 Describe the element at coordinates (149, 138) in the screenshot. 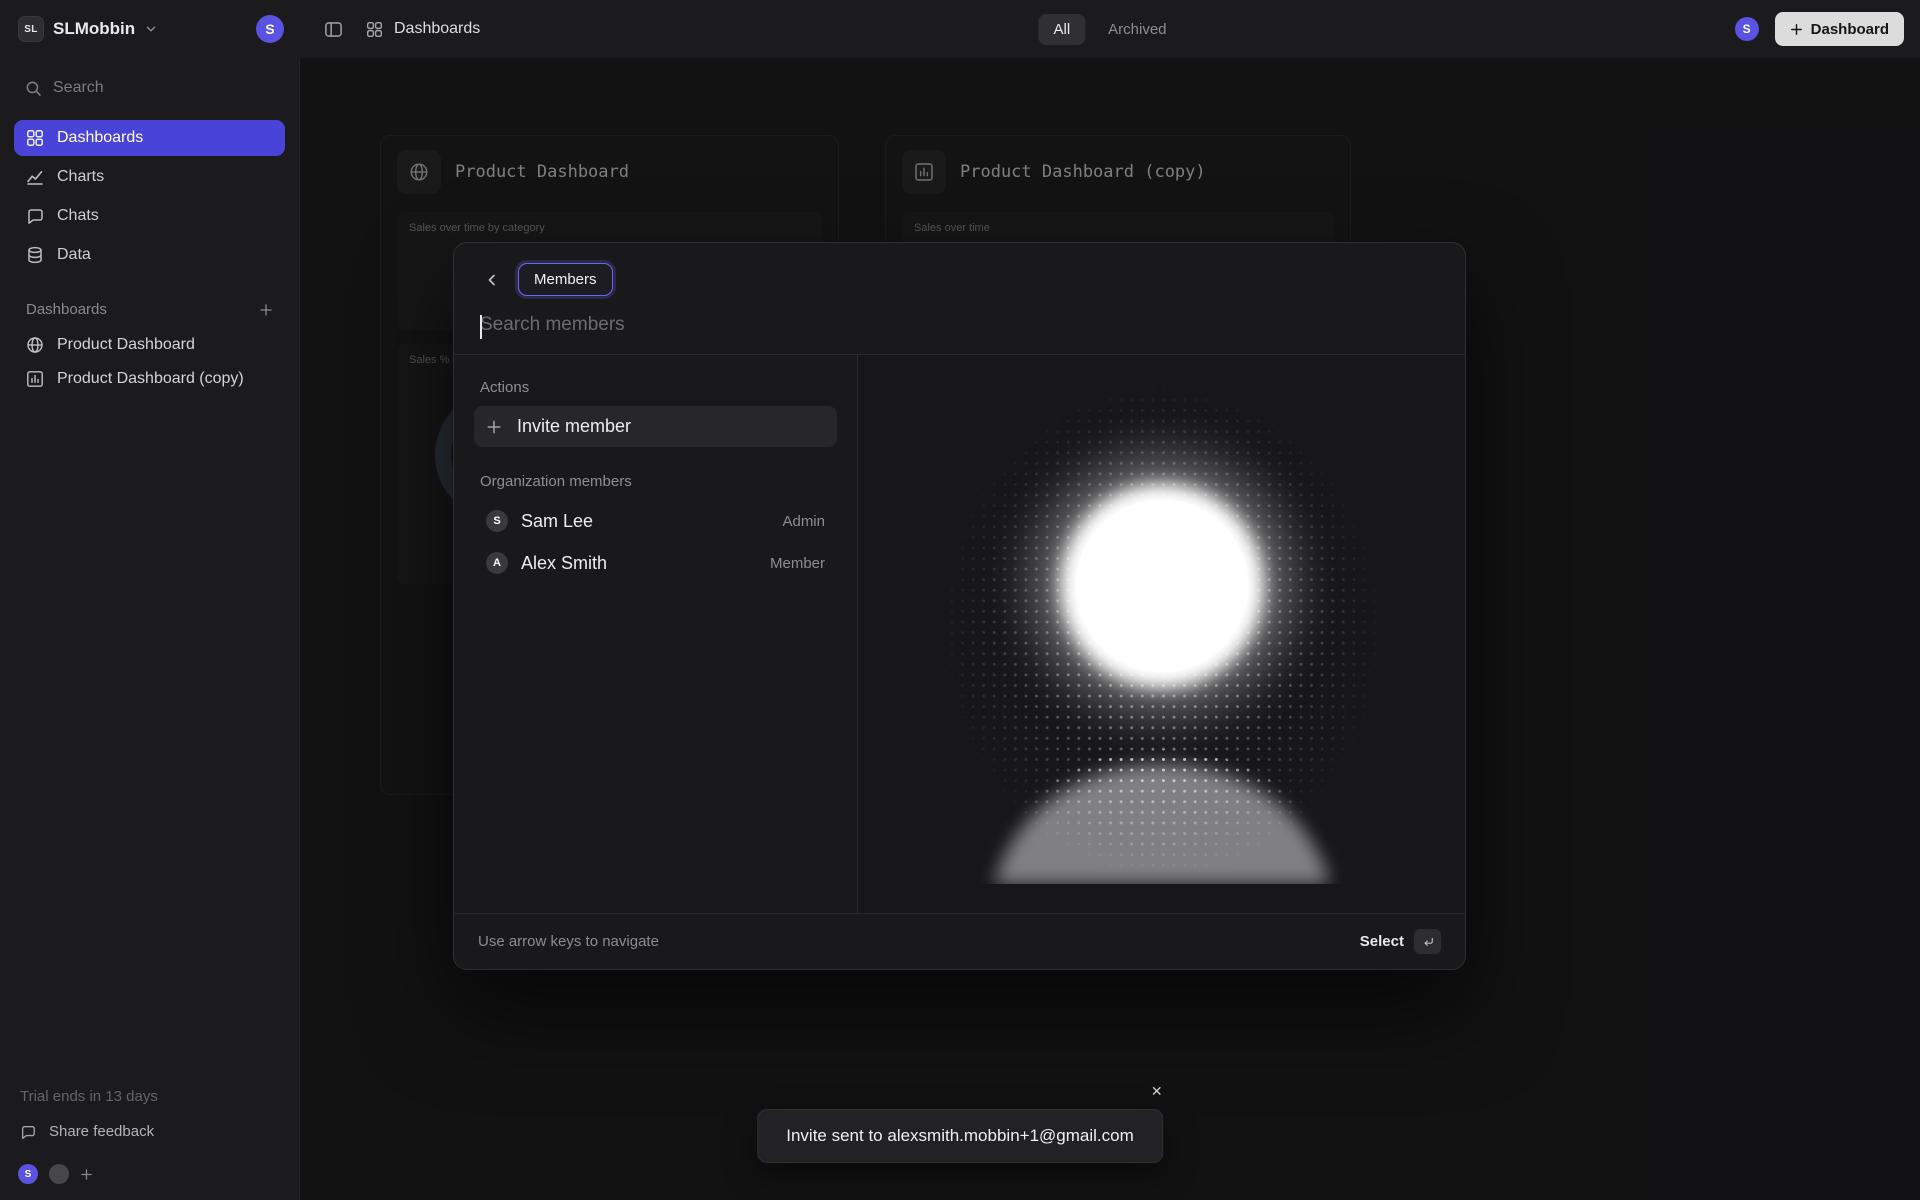

I see `sidebar-item-dashboards: Dashboards` at that location.